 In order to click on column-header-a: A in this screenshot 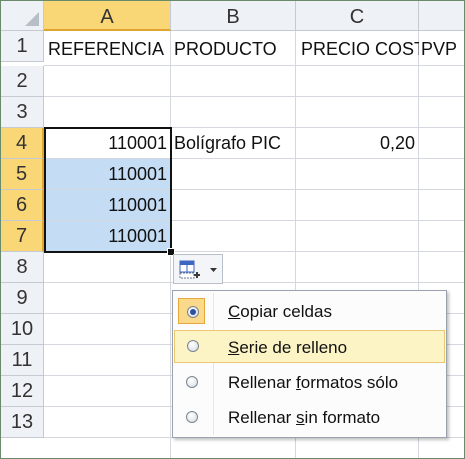, I will do `click(107, 16)`.